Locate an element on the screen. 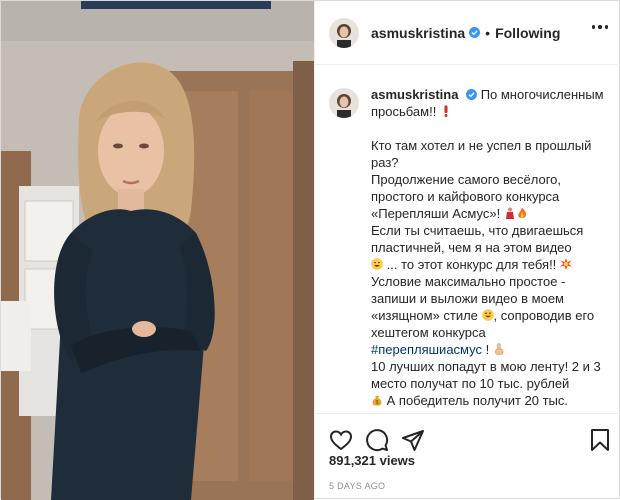 The width and height of the screenshot is (620, 500). pointing-up-icon is located at coordinates (499, 349).